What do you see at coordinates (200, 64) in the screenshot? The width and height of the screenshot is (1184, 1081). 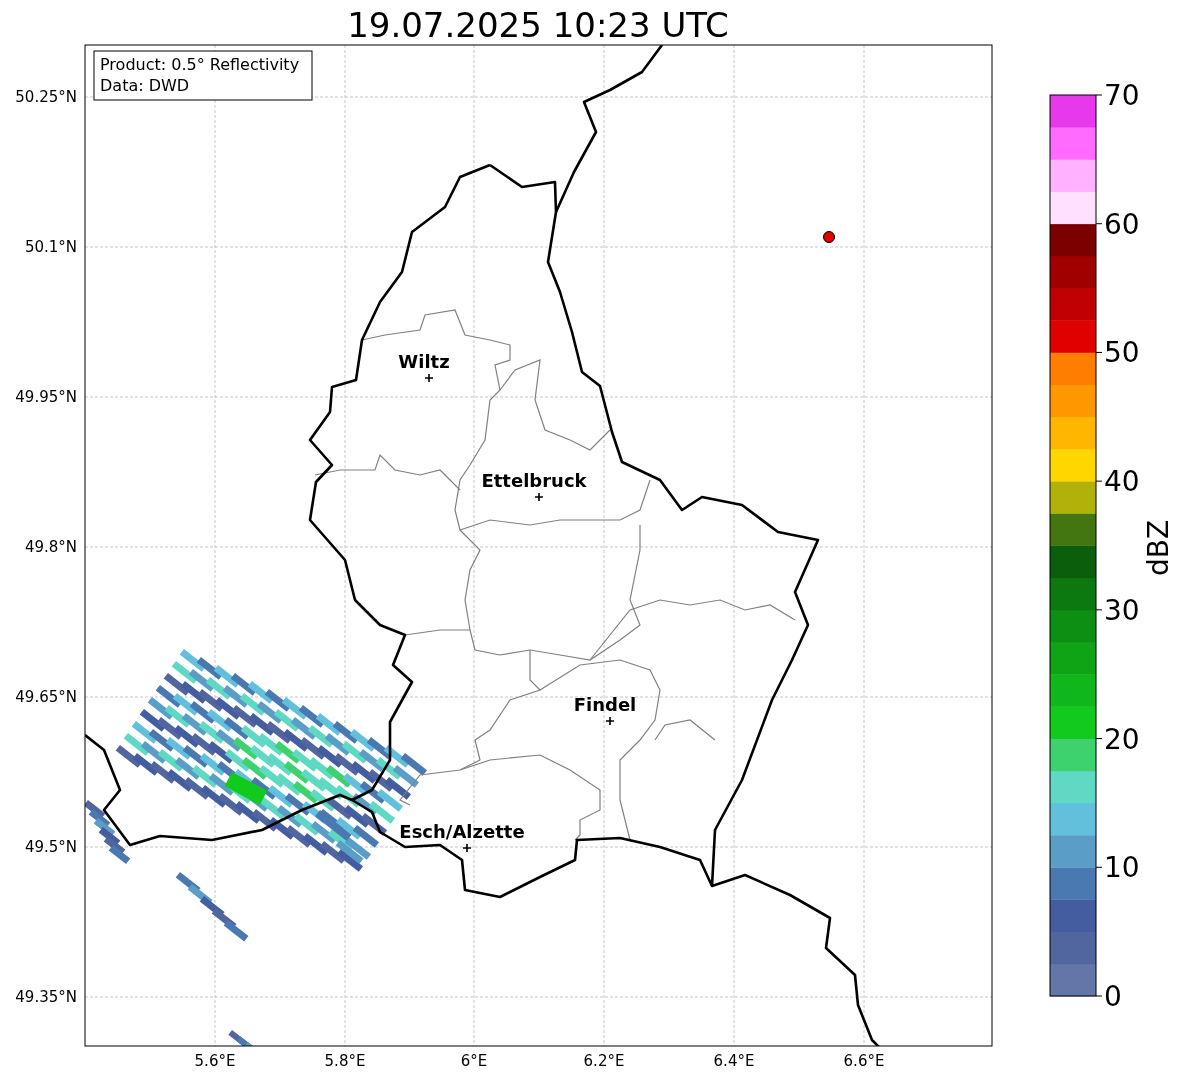 I see `info-text: Product: 0.5° Reflectivity` at bounding box center [200, 64].